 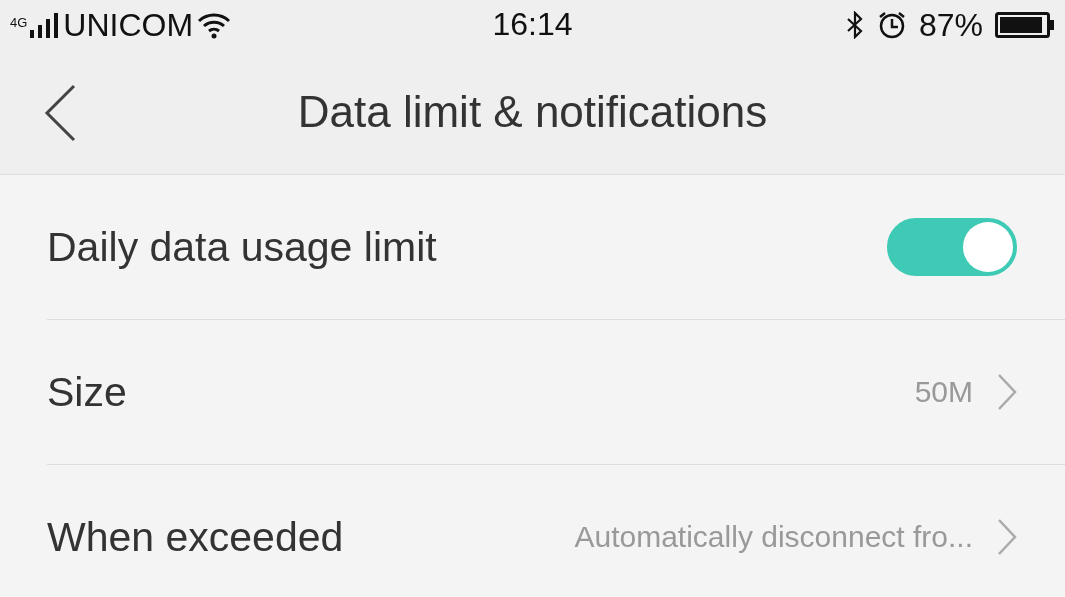 I want to click on wifi-icon, so click(x=214, y=25).